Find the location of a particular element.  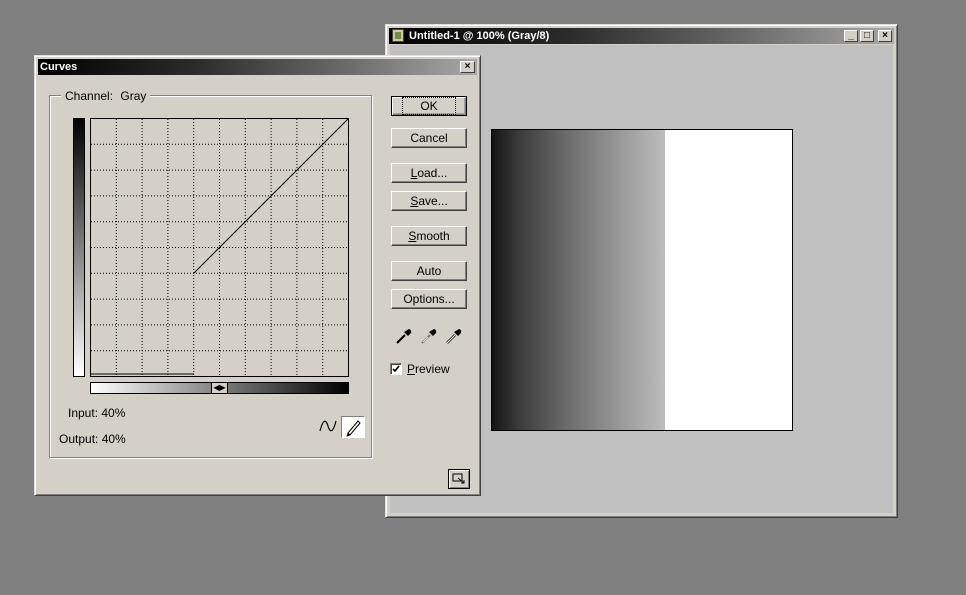

channel-label: Channel: is located at coordinates (89, 96).